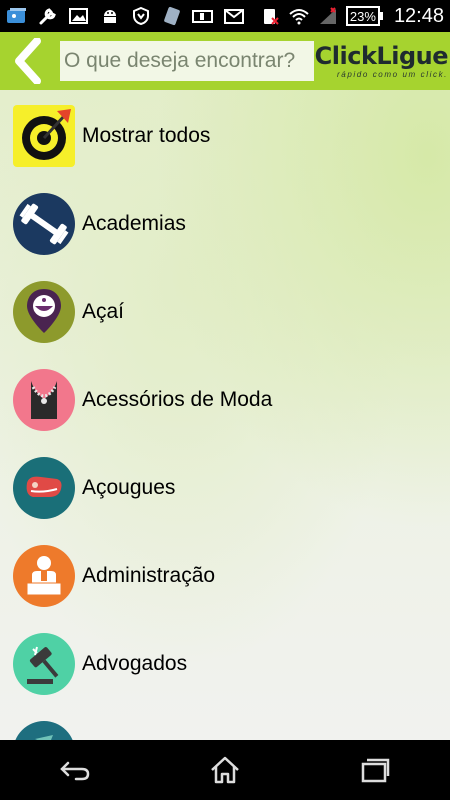 The height and width of the screenshot is (800, 450). I want to click on home-icon, so click(225, 770).